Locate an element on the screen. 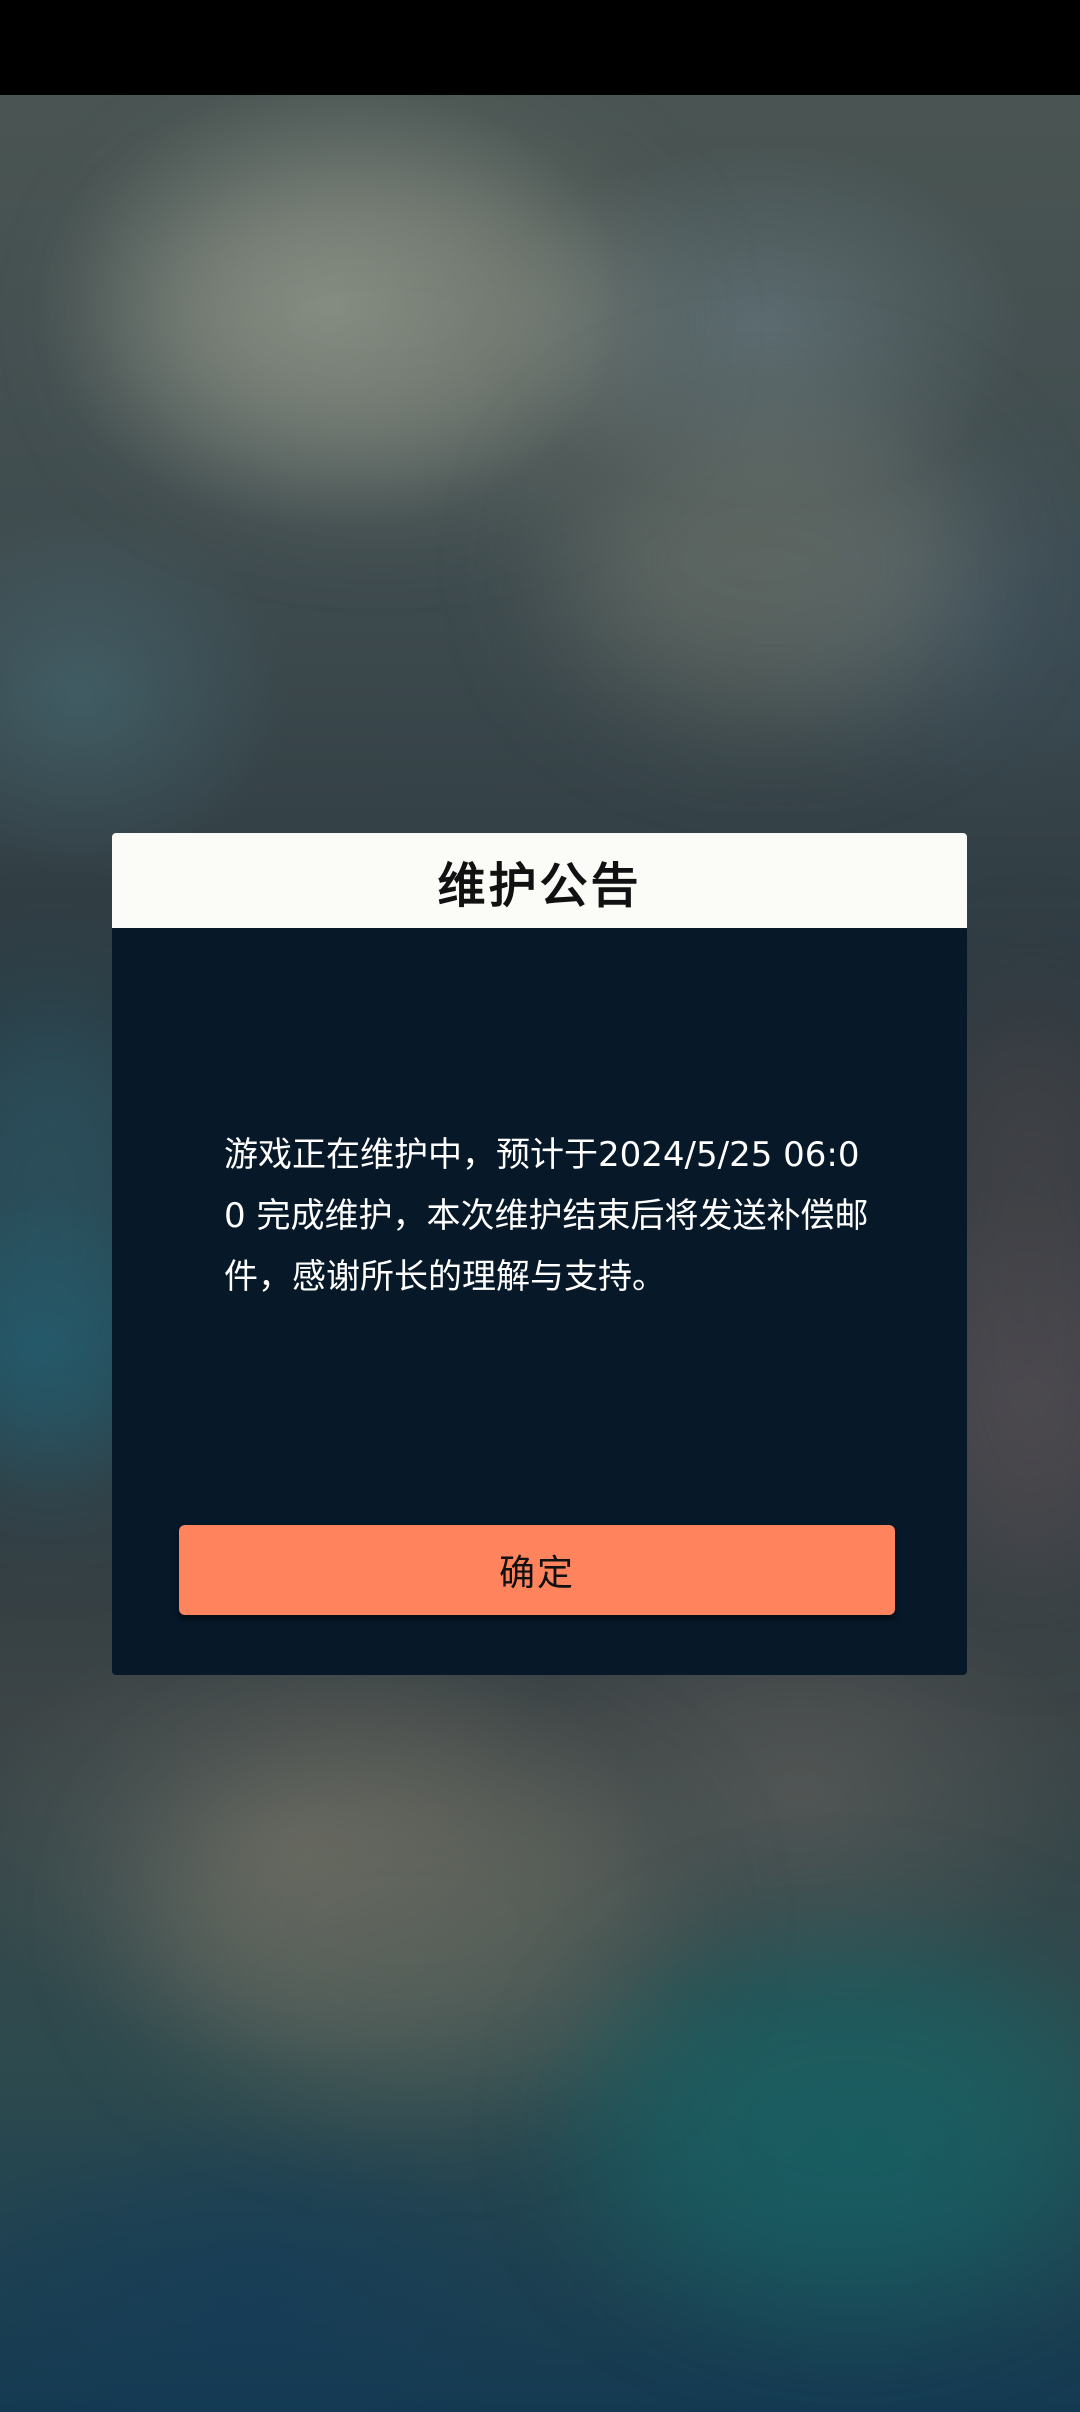  confirm-button: 确定 is located at coordinates (537, 1570).